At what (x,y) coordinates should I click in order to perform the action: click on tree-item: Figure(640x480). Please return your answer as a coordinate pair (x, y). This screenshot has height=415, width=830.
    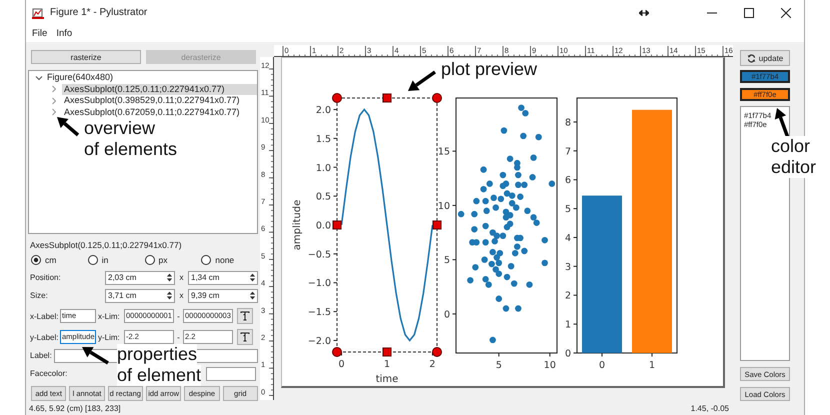
    Looking at the image, I should click on (80, 78).